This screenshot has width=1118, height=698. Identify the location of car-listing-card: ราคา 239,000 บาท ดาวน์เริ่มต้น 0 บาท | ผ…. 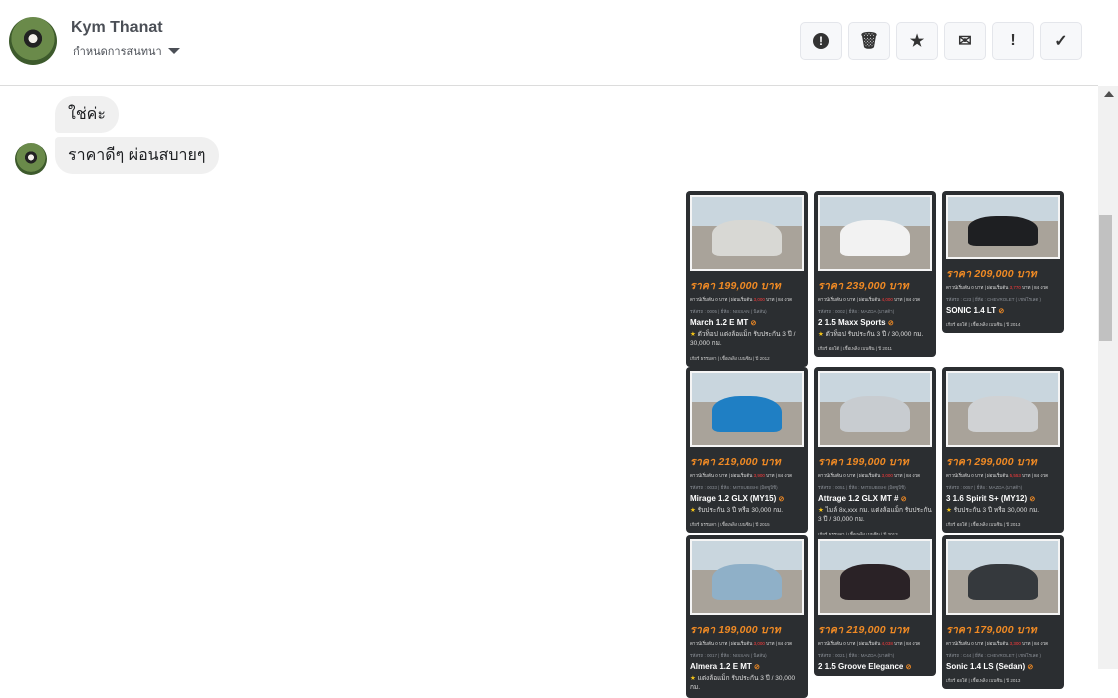
(875, 274).